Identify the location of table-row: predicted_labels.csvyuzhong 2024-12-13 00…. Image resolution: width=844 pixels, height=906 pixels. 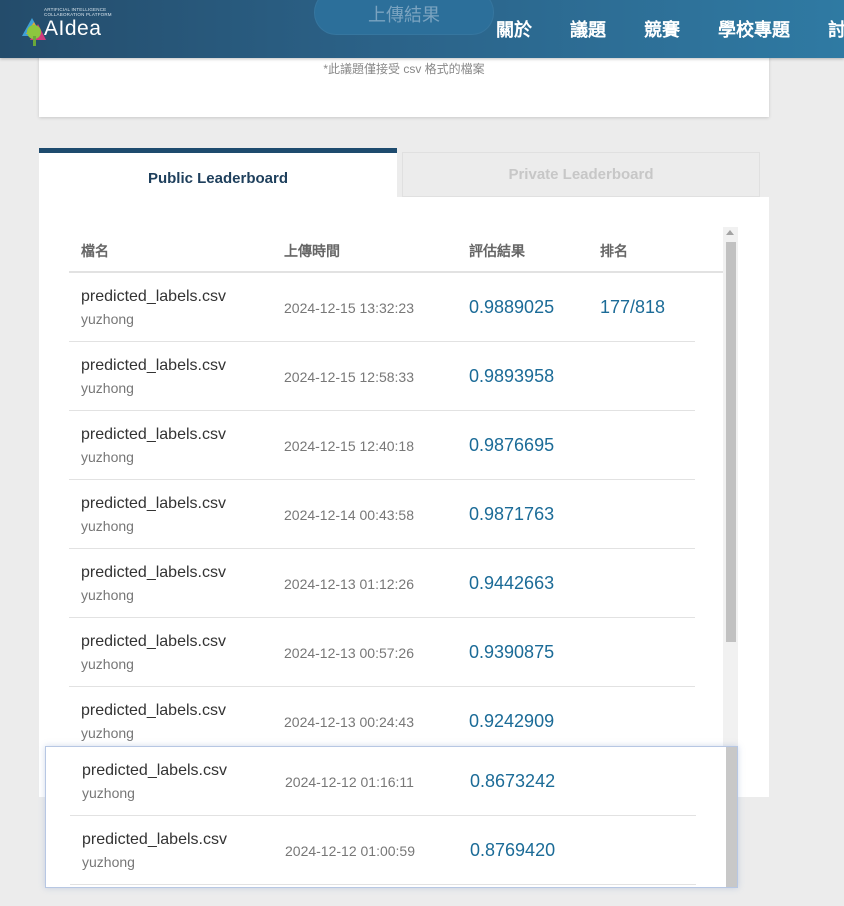
(382, 652).